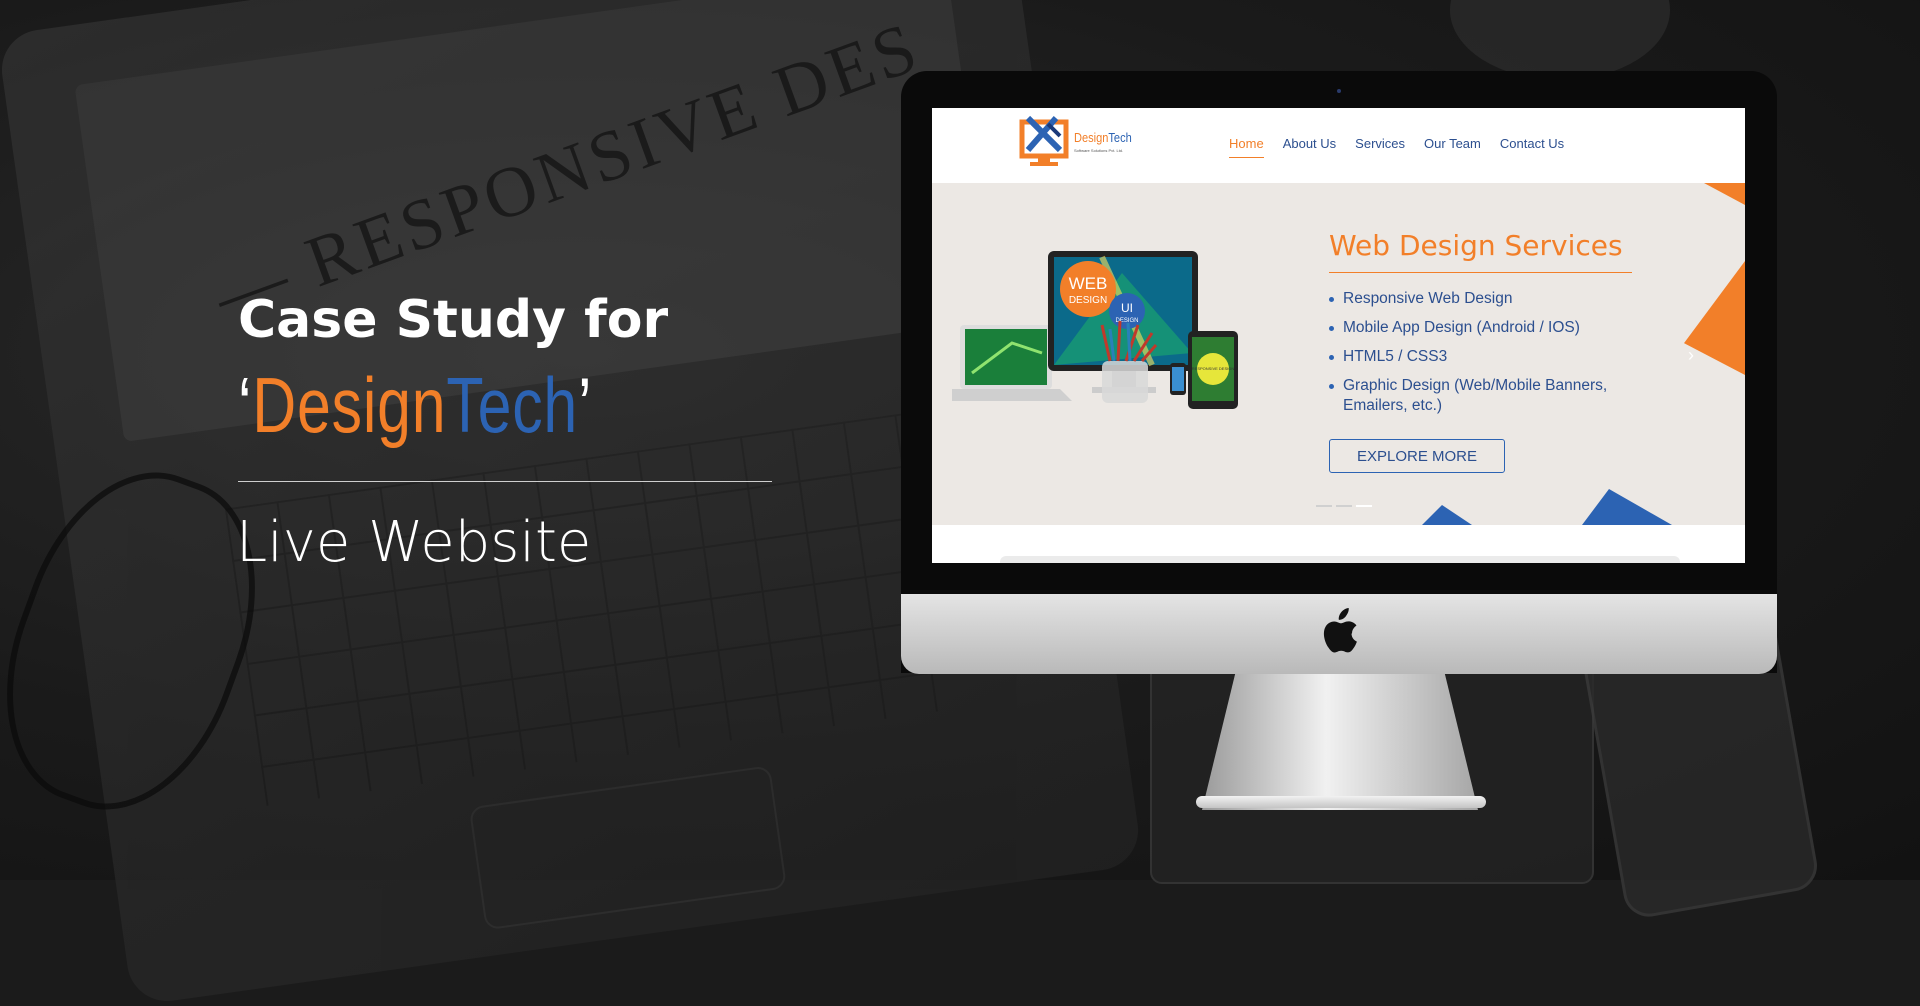  Describe the element at coordinates (453, 320) in the screenshot. I see `hero-heading: Case Study for` at that location.